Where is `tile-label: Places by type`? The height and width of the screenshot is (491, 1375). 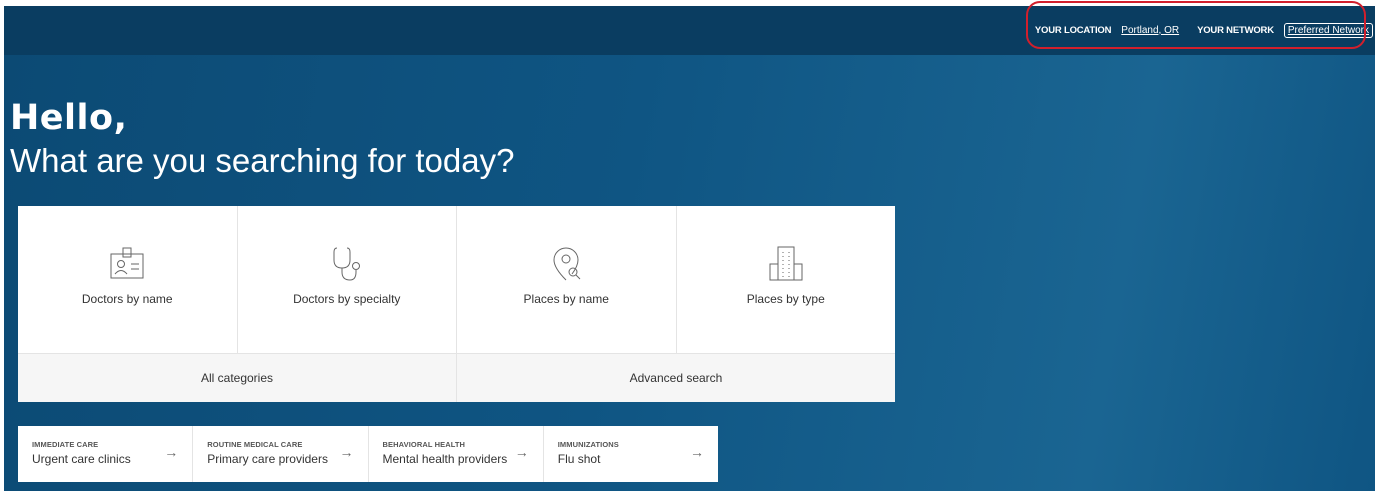 tile-label: Places by type is located at coordinates (785, 299).